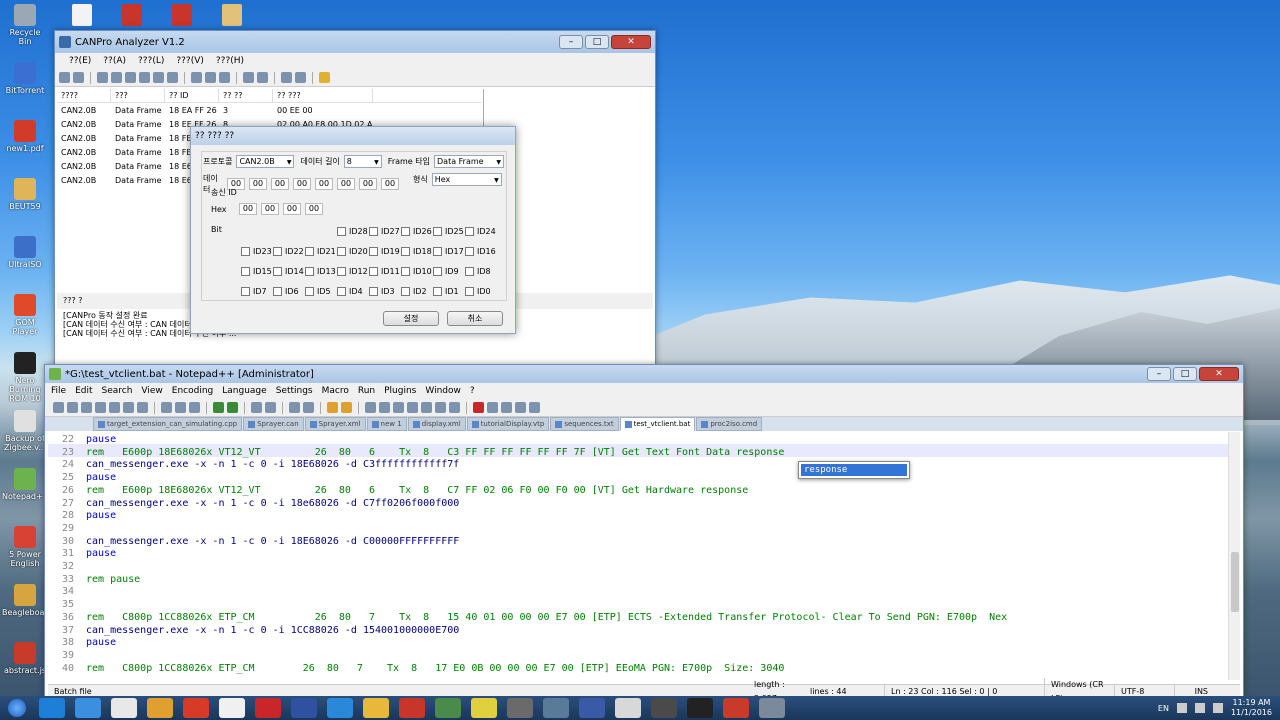  Describe the element at coordinates (480, 291) in the screenshot. I see `bit-checkbox: ID0` at that location.